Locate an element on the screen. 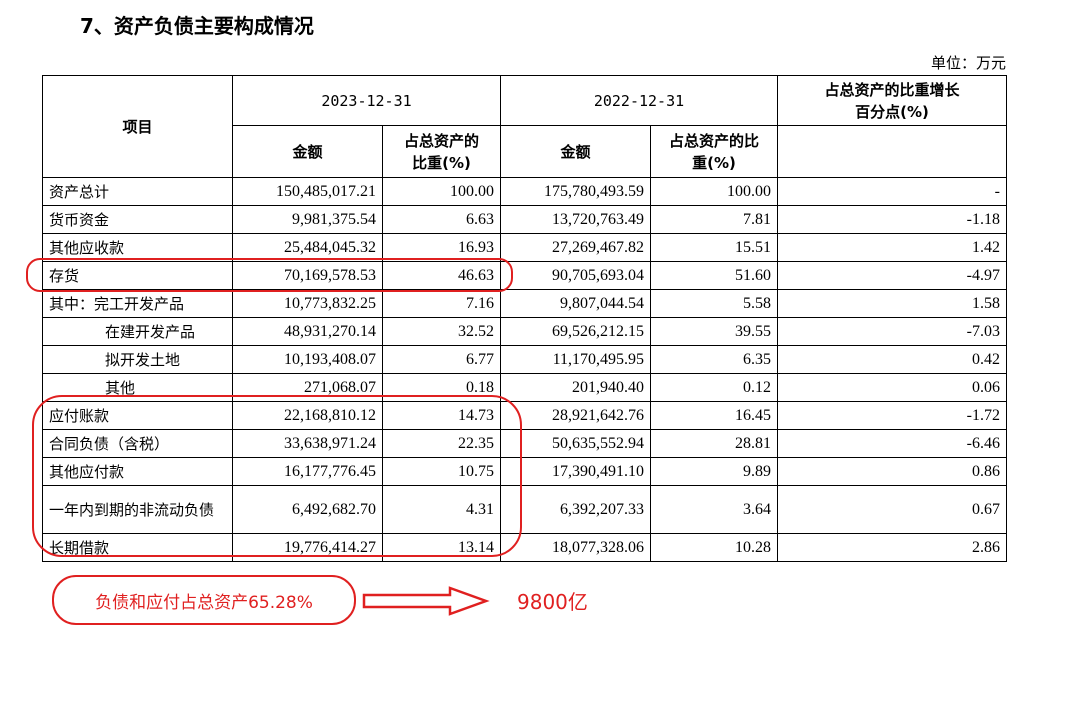 Image resolution: width=1081 pixels, height=726 pixels. row-ratio-2022: 9.89 is located at coordinates (714, 471).